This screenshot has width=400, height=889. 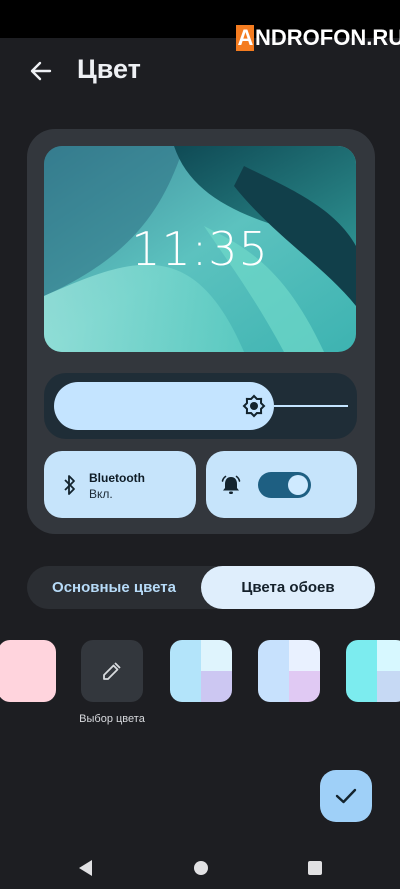 What do you see at coordinates (200, 249) in the screenshot?
I see `clock: 11:35` at bounding box center [200, 249].